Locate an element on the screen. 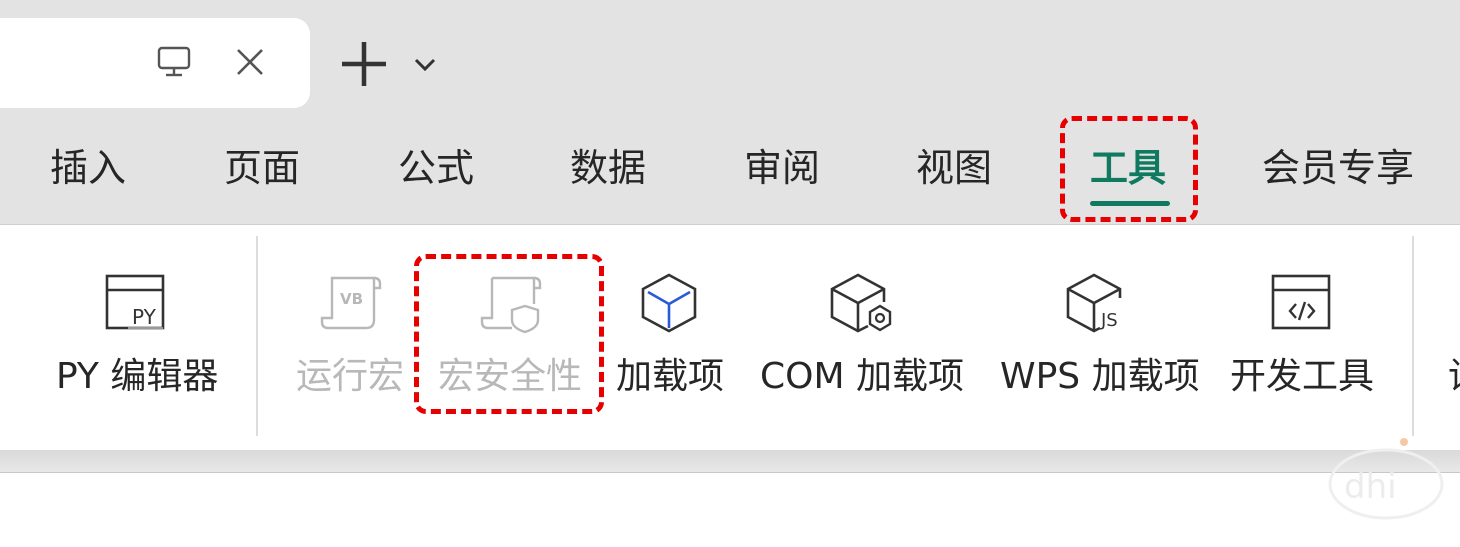  com-addin-icon is located at coordinates (861, 303).